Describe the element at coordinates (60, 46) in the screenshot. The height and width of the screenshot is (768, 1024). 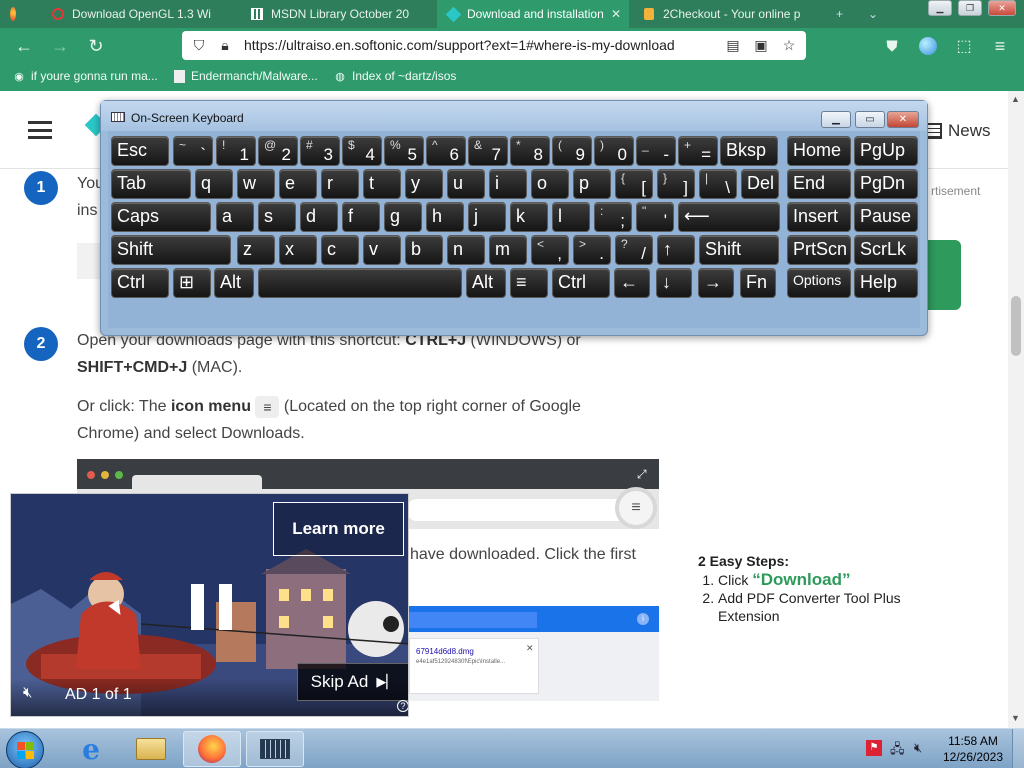
I see `forward-icon: →` at that location.